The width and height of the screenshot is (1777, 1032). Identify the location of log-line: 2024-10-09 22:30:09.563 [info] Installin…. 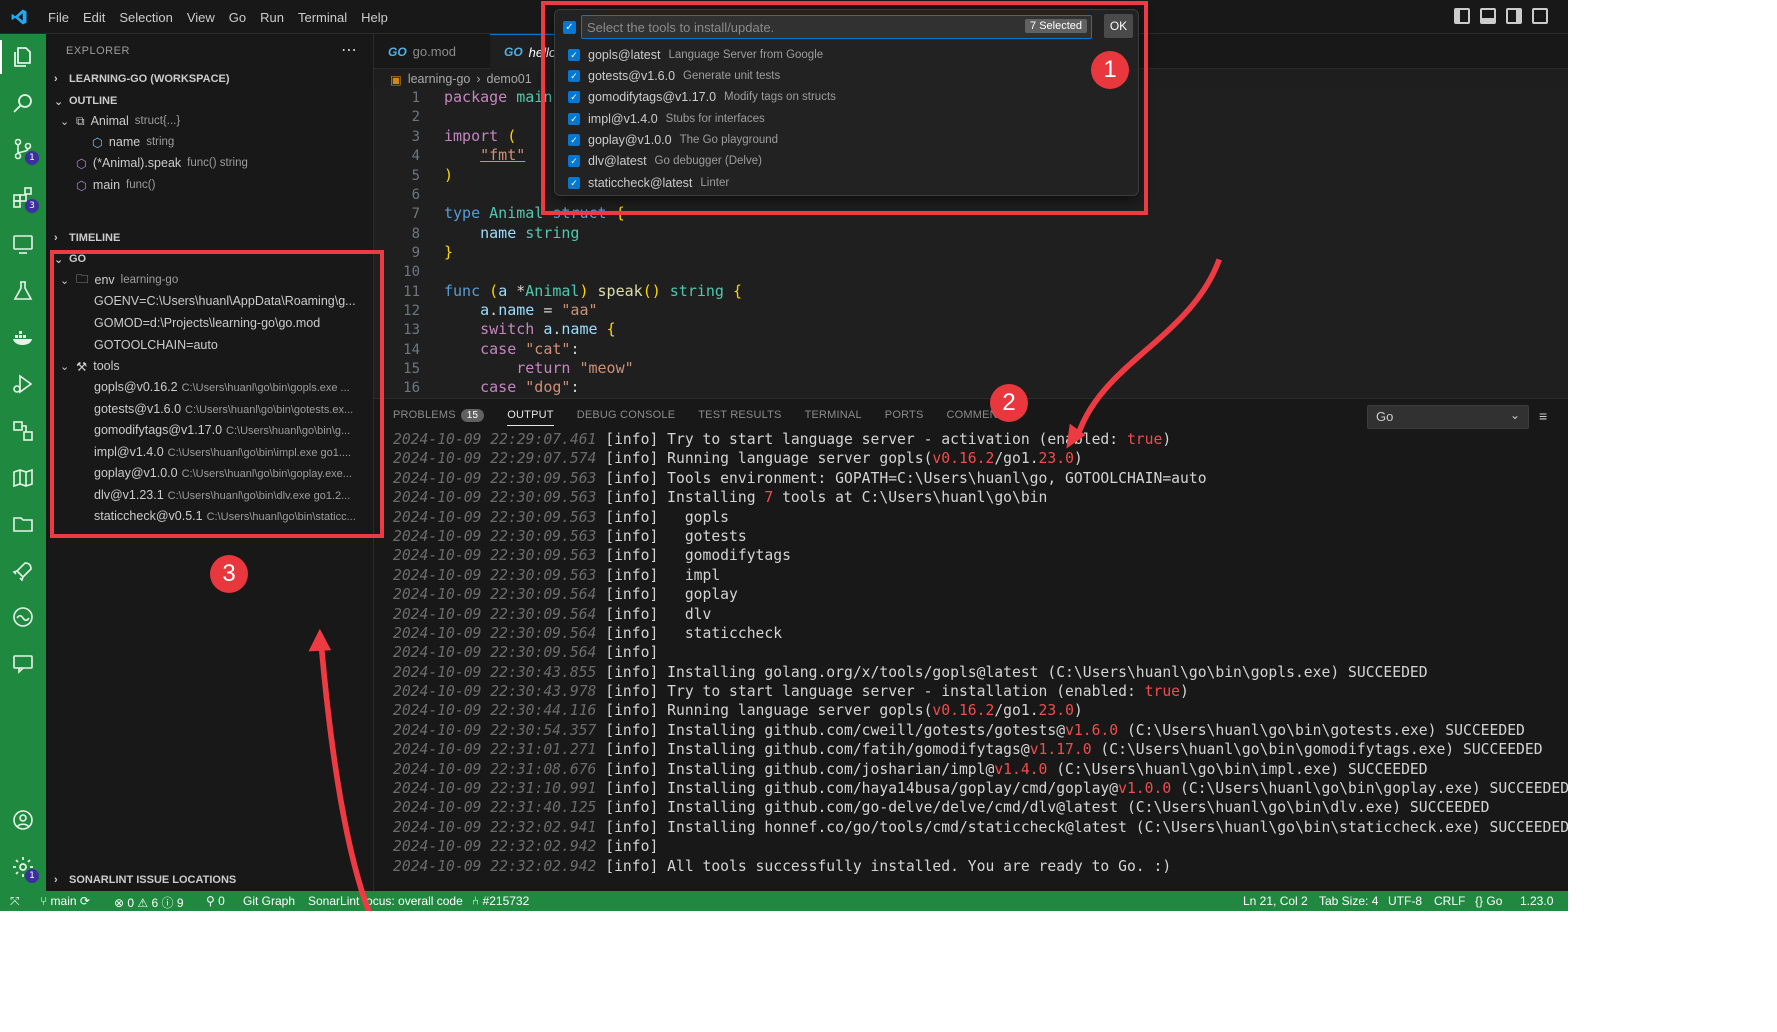
(720, 498).